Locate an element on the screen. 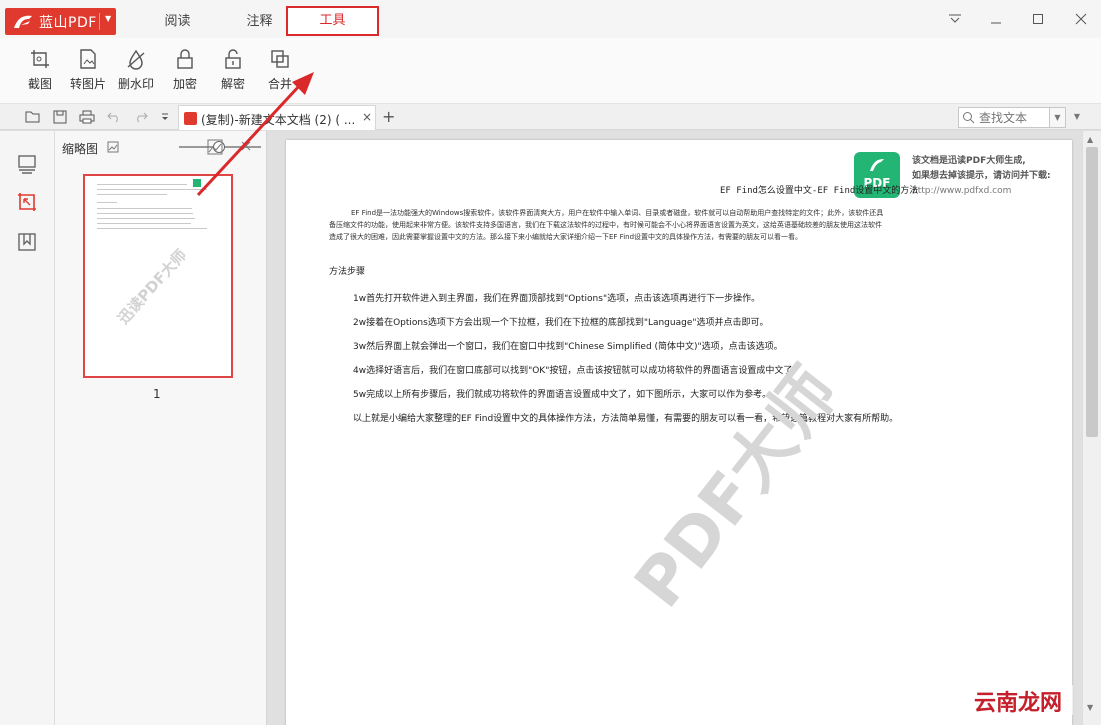 The height and width of the screenshot is (725, 1101). tools-ribbon: 截图 转图片 删水印 加密 解密 合并 is located at coordinates (550, 71).